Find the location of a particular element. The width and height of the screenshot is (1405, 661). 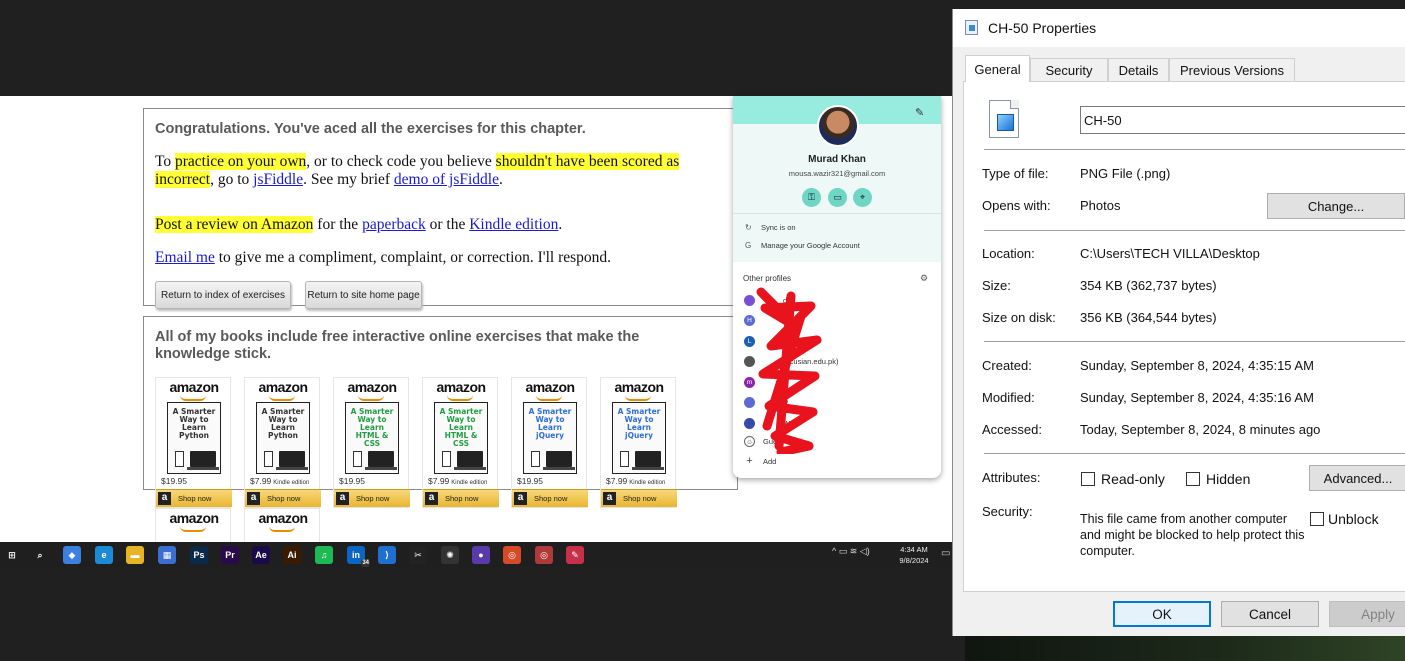

pencil-icon: ✎ is located at coordinates (919, 112).